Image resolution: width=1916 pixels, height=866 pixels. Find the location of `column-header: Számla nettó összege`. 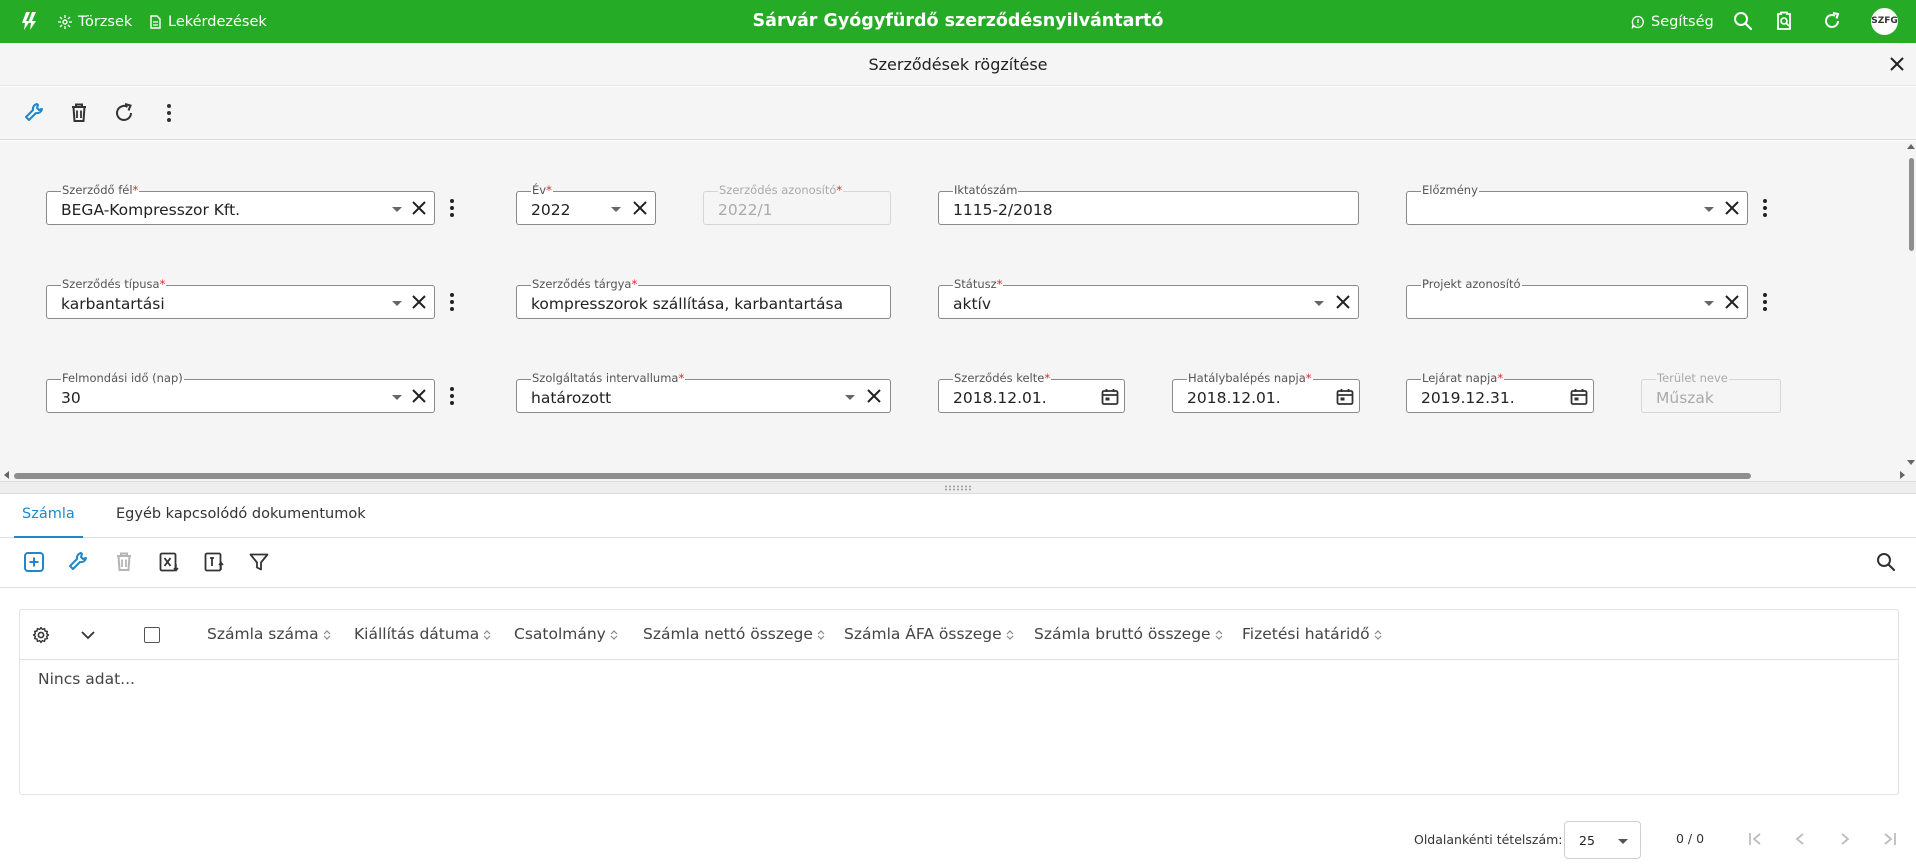

column-header: Számla nettó összege is located at coordinates (734, 634).